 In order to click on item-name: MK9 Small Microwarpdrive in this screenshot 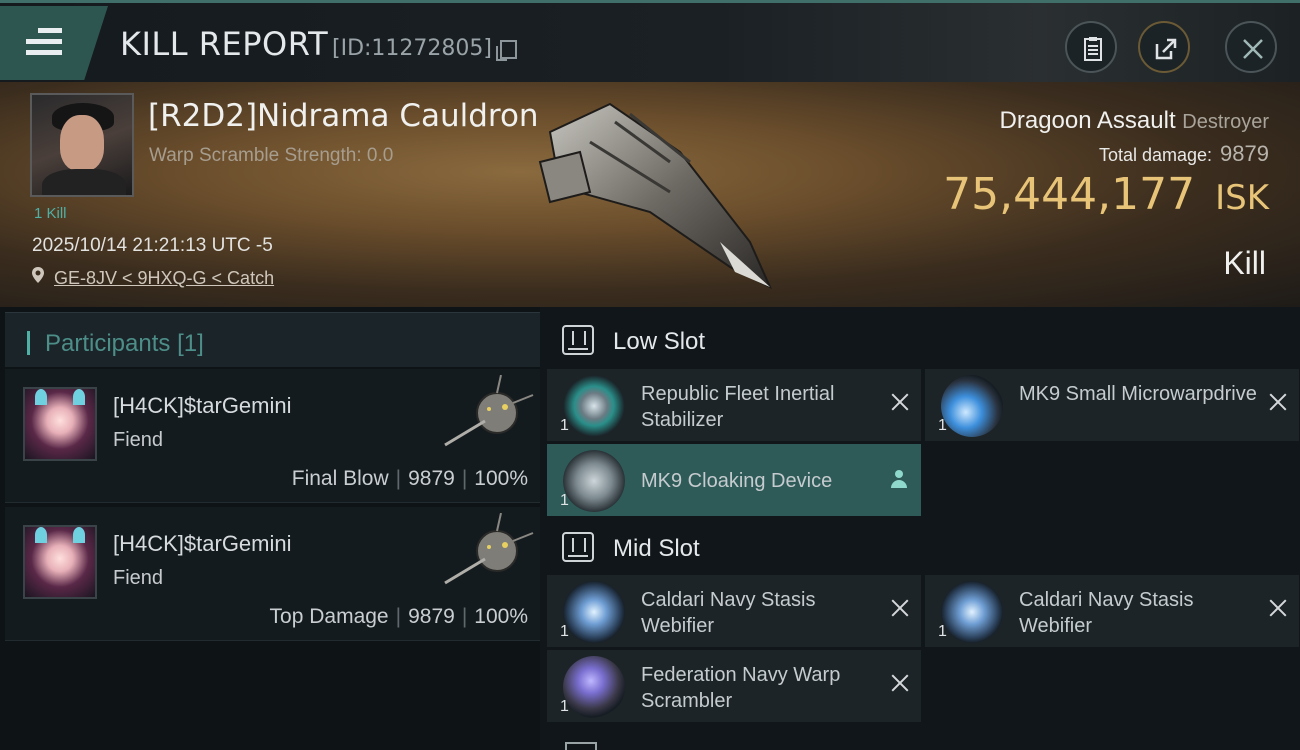, I will do `click(1138, 394)`.